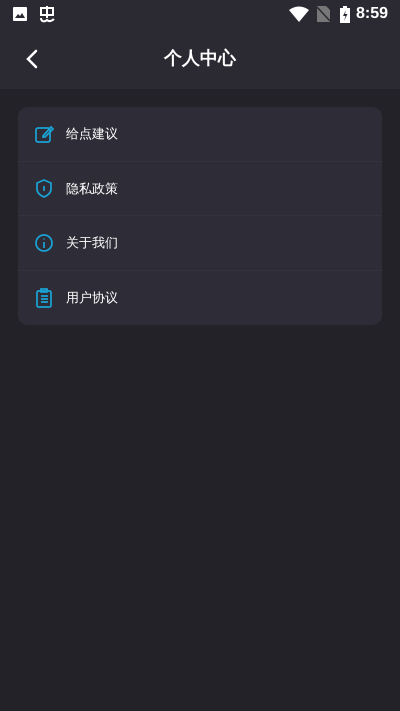 Image resolution: width=400 pixels, height=711 pixels. Describe the element at coordinates (32, 58) in the screenshot. I see `back-icon` at that location.